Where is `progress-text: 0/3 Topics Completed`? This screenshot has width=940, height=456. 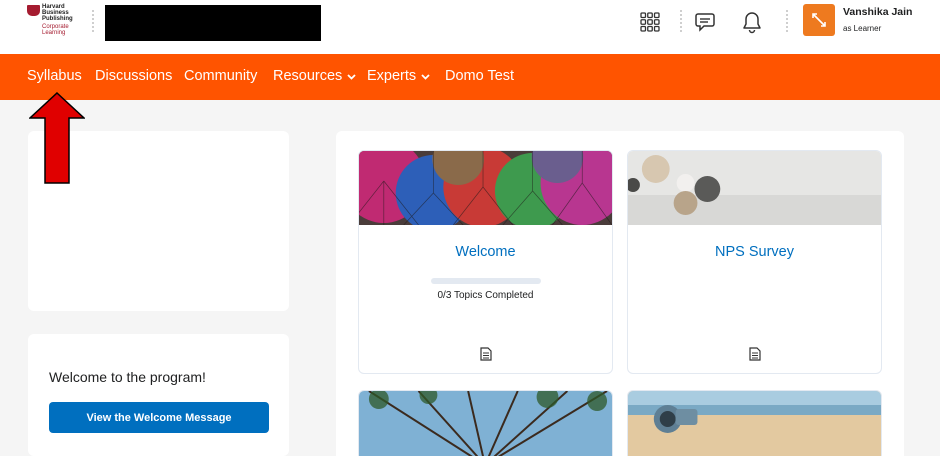
progress-text: 0/3 Topics Completed is located at coordinates (485, 295).